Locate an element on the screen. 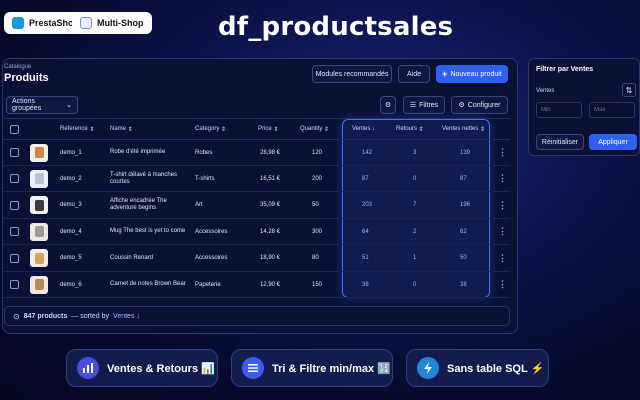 The width and height of the screenshot is (640, 400). cell-category: Art is located at coordinates (199, 205).